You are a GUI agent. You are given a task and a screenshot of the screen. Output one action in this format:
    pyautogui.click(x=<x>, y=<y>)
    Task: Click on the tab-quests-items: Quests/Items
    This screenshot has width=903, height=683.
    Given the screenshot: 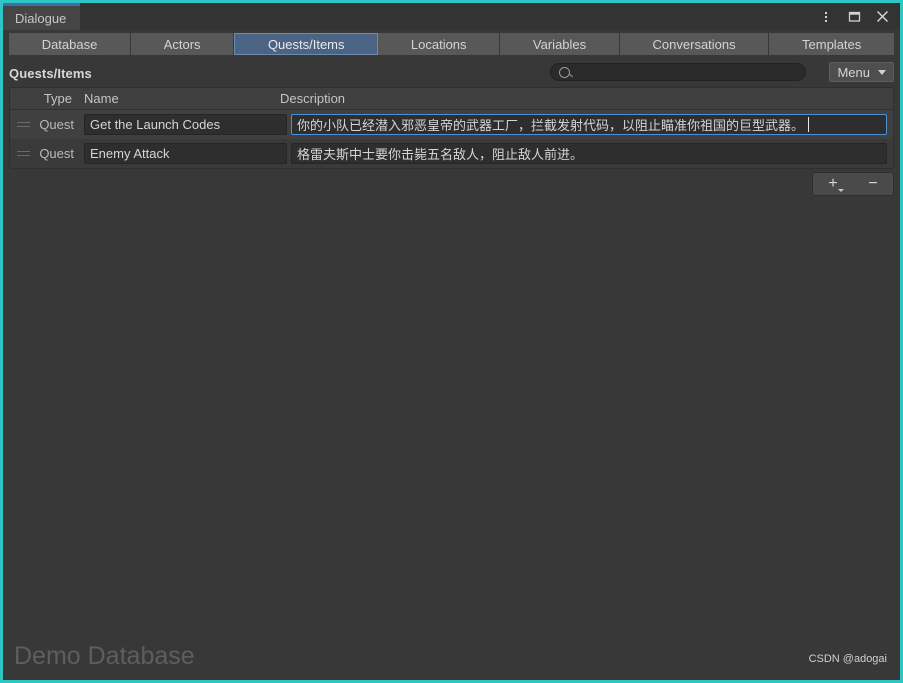 What is the action you would take?
    pyautogui.click(x=306, y=44)
    